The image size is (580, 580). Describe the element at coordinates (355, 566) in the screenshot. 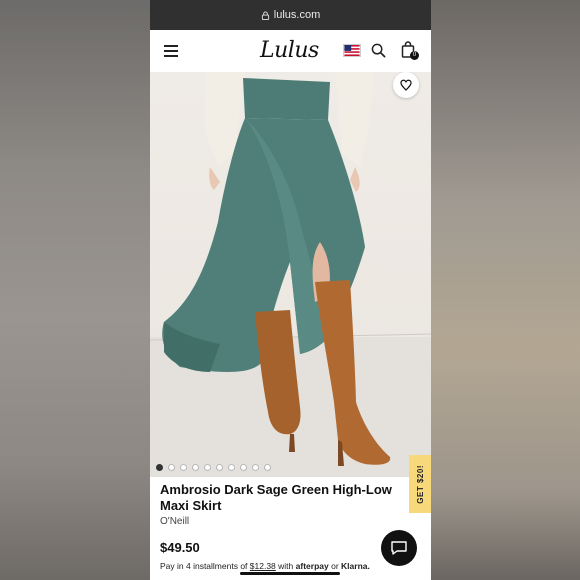

I see `klarna-link: Klarna.` at that location.